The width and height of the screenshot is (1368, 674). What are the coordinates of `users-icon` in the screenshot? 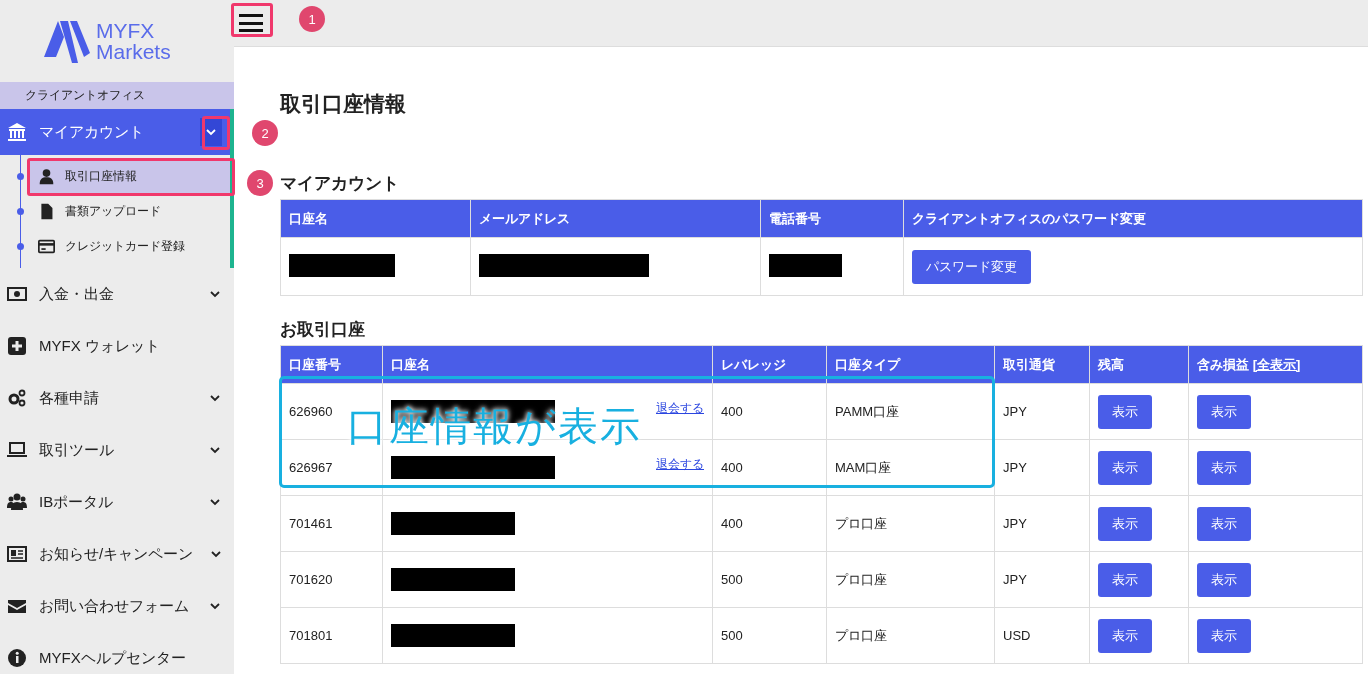 It's located at (17, 502).